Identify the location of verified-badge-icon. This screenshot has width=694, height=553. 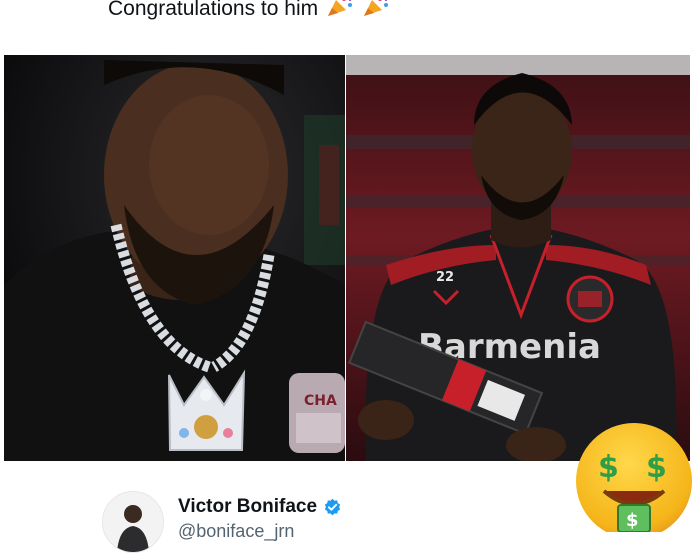
(332, 507).